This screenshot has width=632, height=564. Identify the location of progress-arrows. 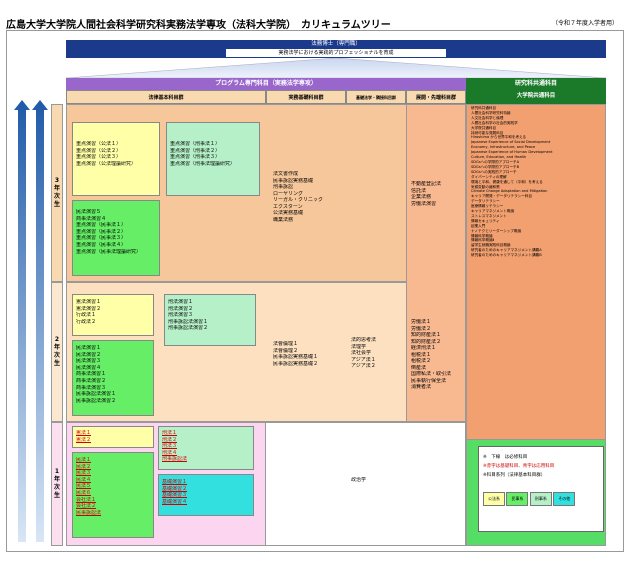
(31, 321).